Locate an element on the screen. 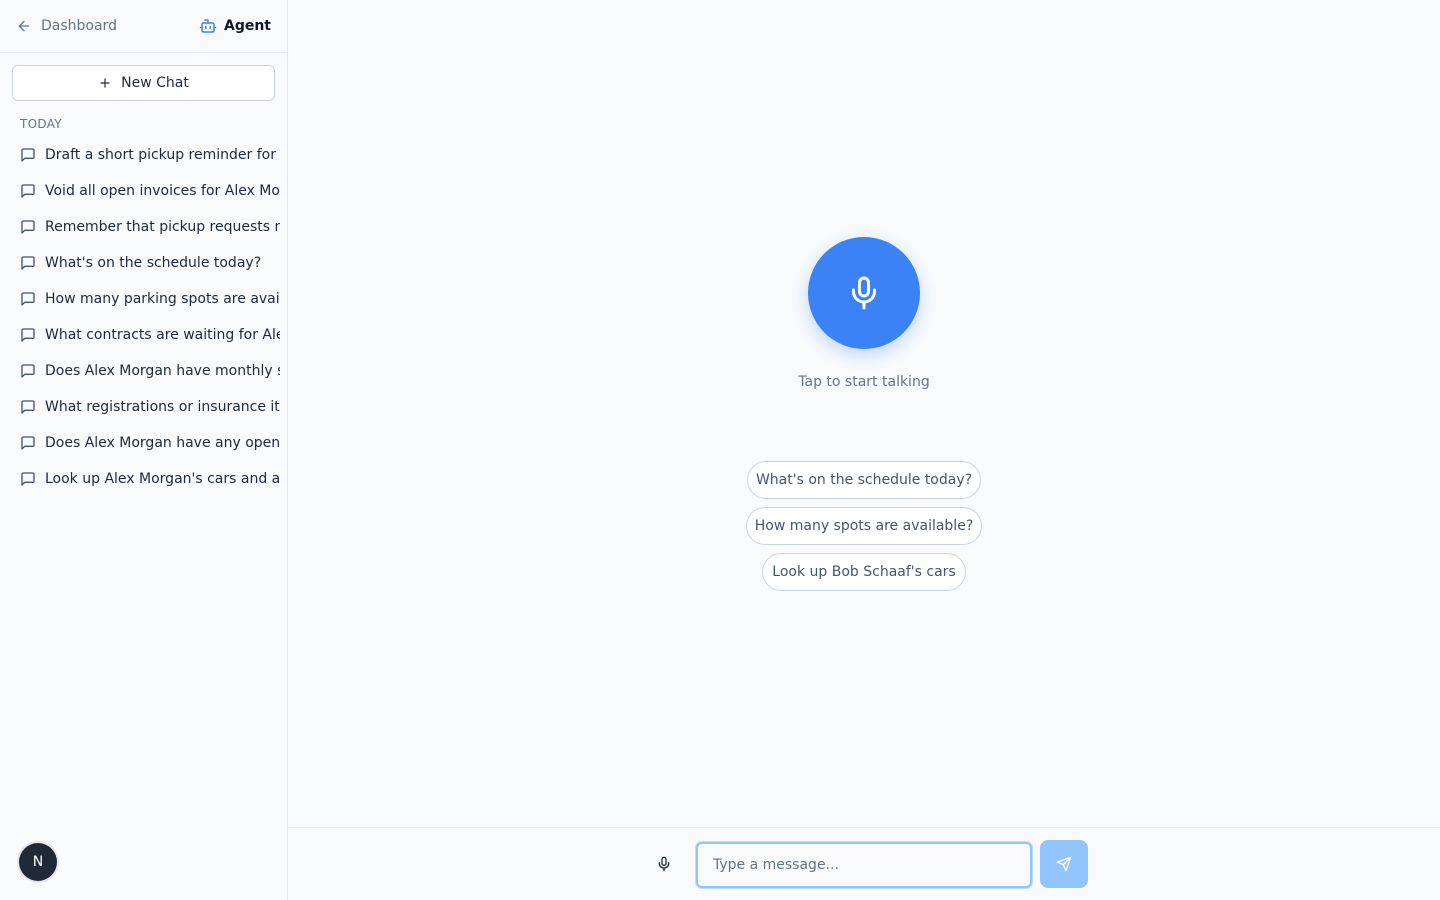 Image resolution: width=1440 pixels, height=900 pixels. chat-history-item: Void all open invoices for Alex Morg is located at coordinates (146, 191).